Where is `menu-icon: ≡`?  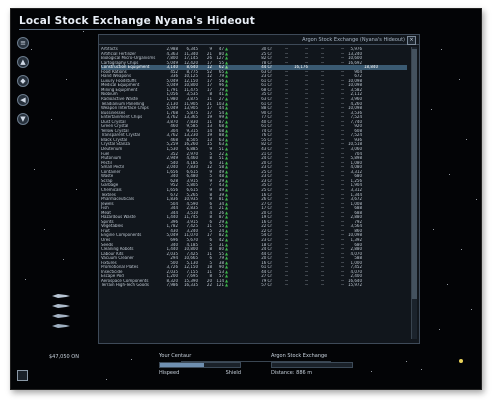 menu-icon: ≡ is located at coordinates (23, 43).